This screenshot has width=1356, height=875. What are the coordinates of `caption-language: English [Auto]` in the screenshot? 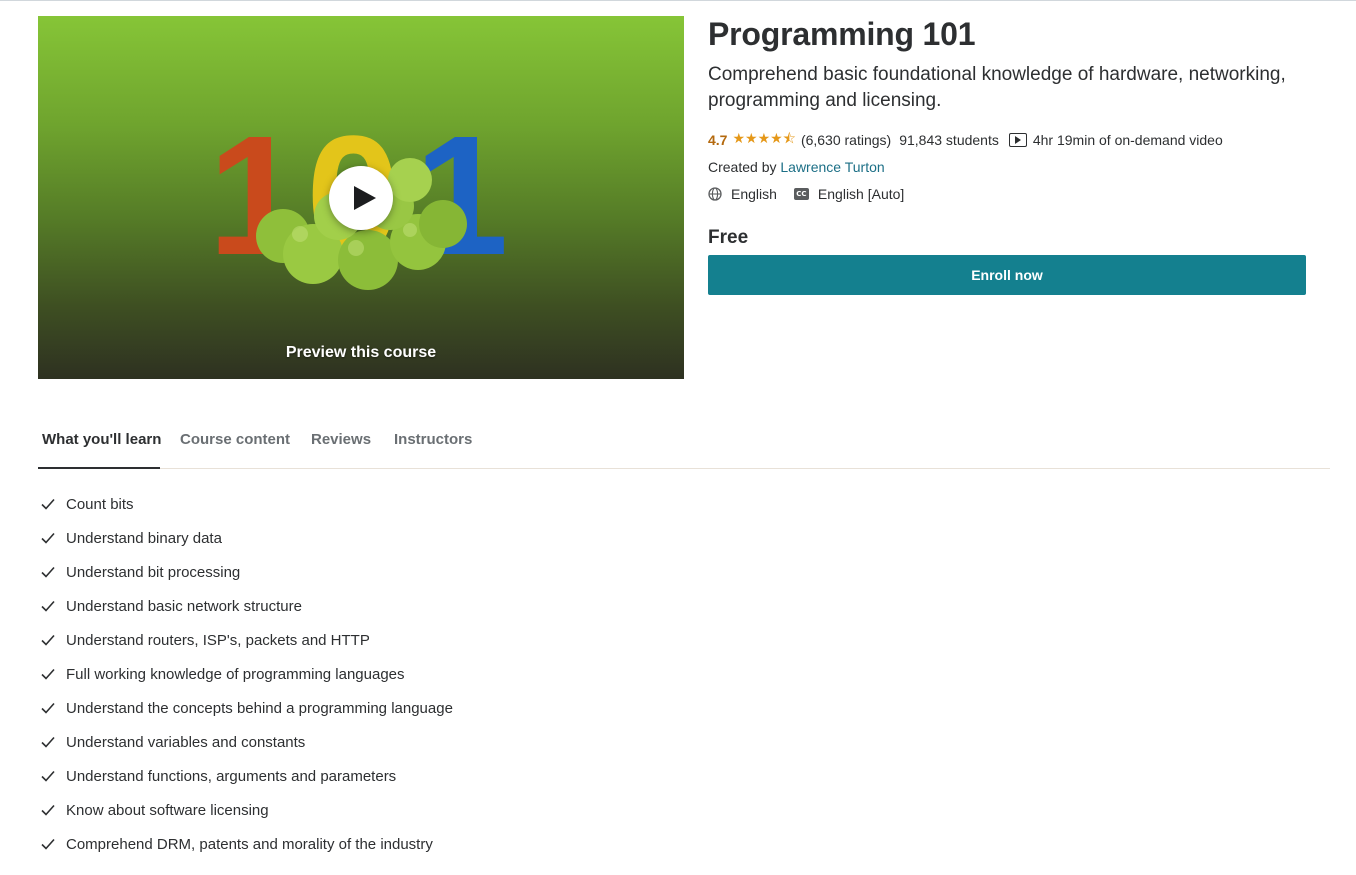 It's located at (861, 194).